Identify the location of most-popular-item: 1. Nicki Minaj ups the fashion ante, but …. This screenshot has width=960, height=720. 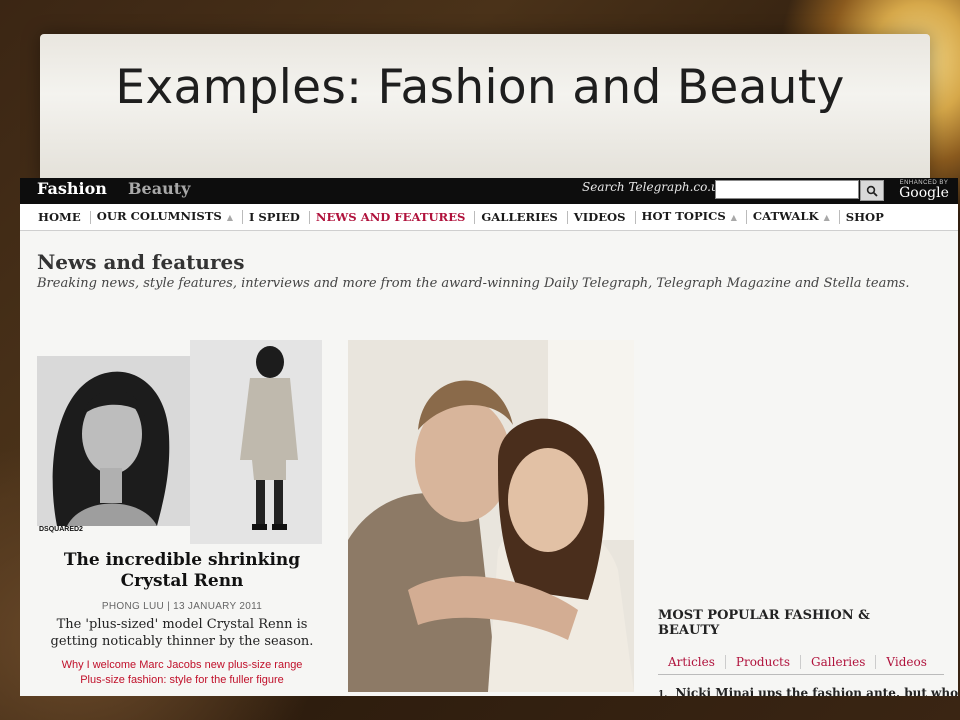
(808, 691).